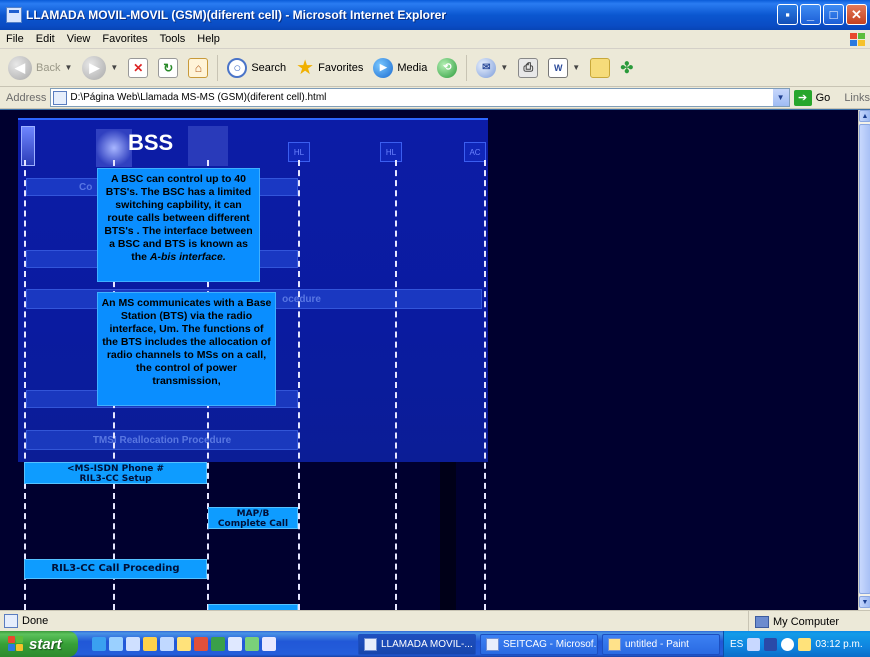 This screenshot has width=870, height=657. Describe the element at coordinates (115, 479) in the screenshot. I see `msg-setup-line2: RIL3-CC Setup` at that location.